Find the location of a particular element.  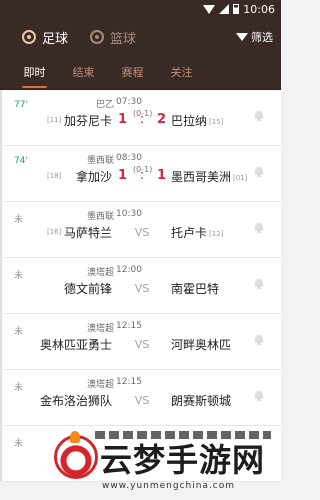

tab-schedule: 赛程 is located at coordinates (132, 73).